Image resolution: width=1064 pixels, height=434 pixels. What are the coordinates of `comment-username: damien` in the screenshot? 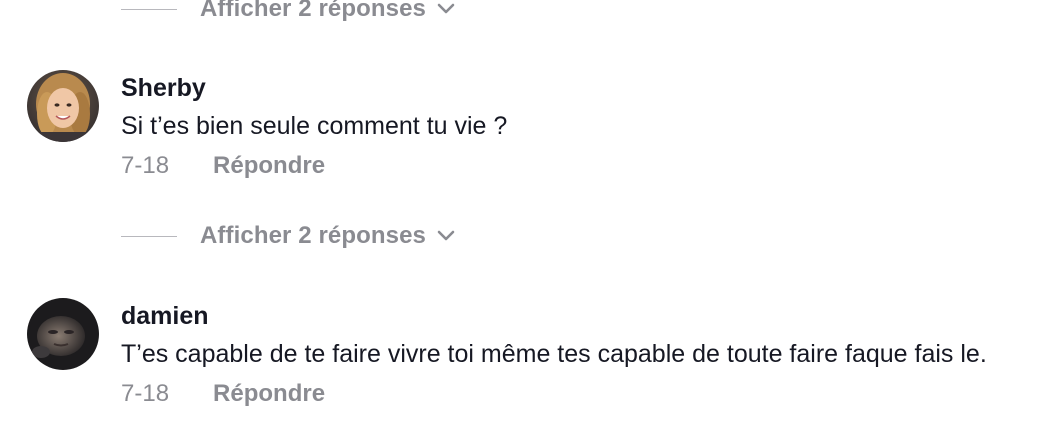 It's located at (165, 316).